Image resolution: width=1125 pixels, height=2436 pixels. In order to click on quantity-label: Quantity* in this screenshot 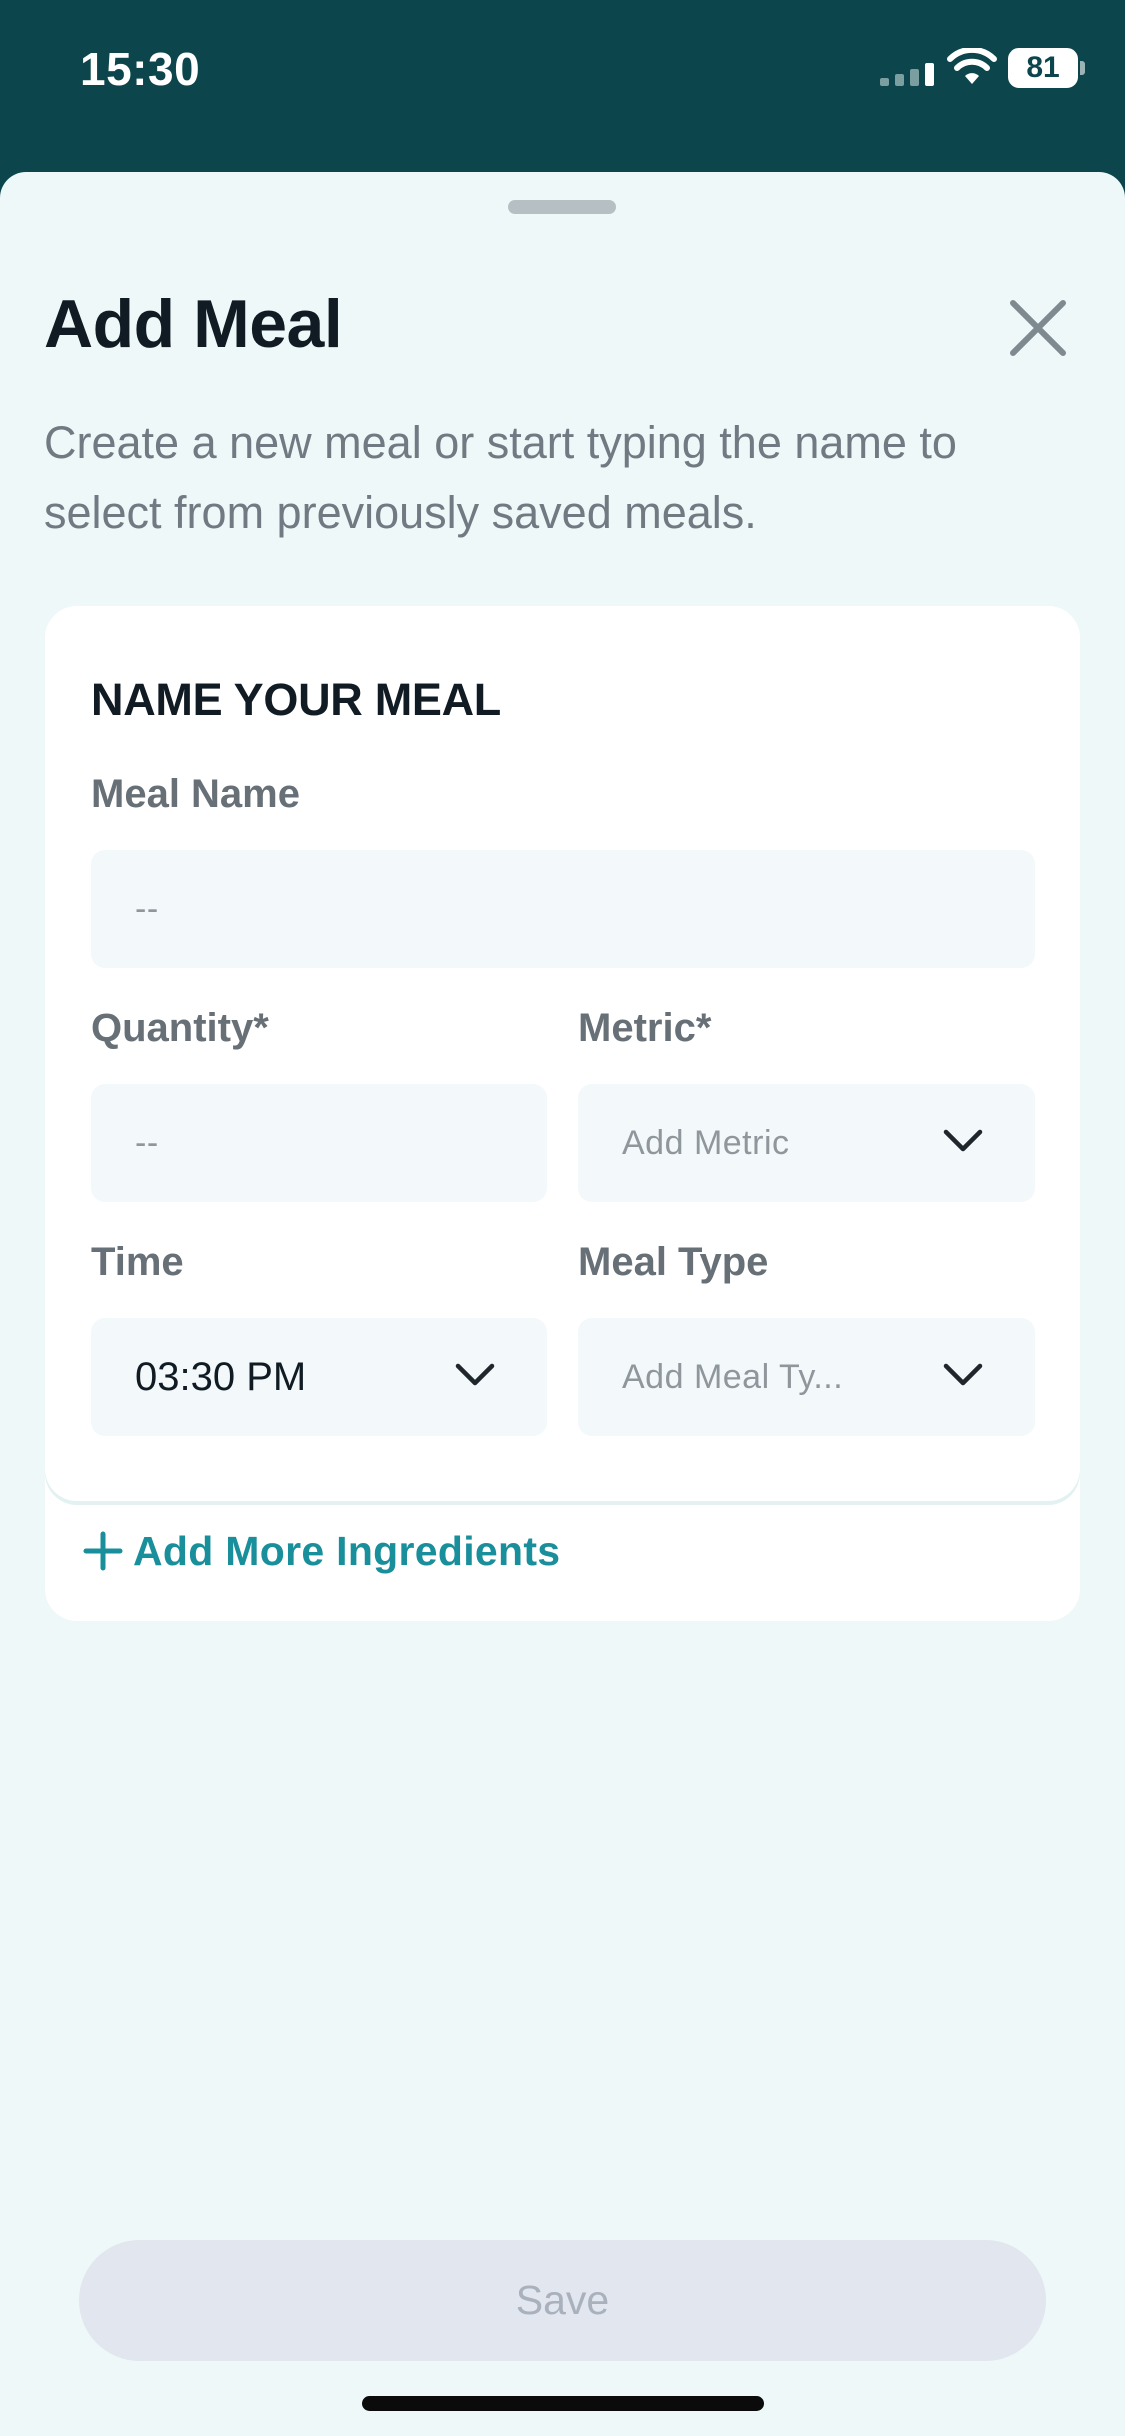, I will do `click(180, 1028)`.